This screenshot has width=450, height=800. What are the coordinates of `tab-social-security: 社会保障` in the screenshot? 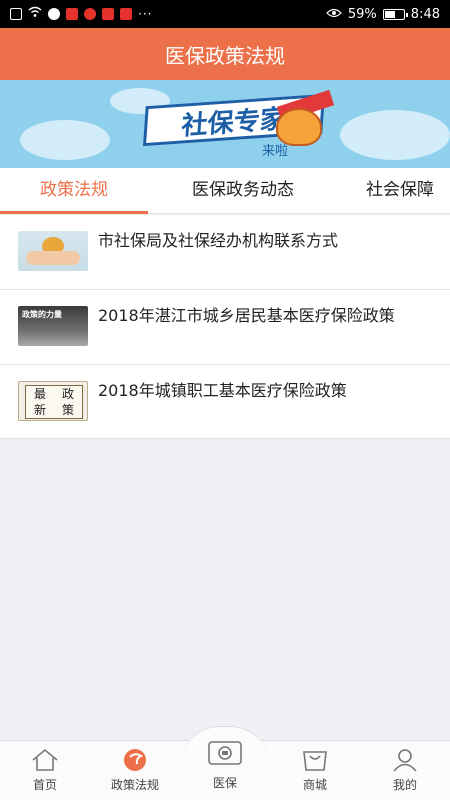 It's located at (408, 191).